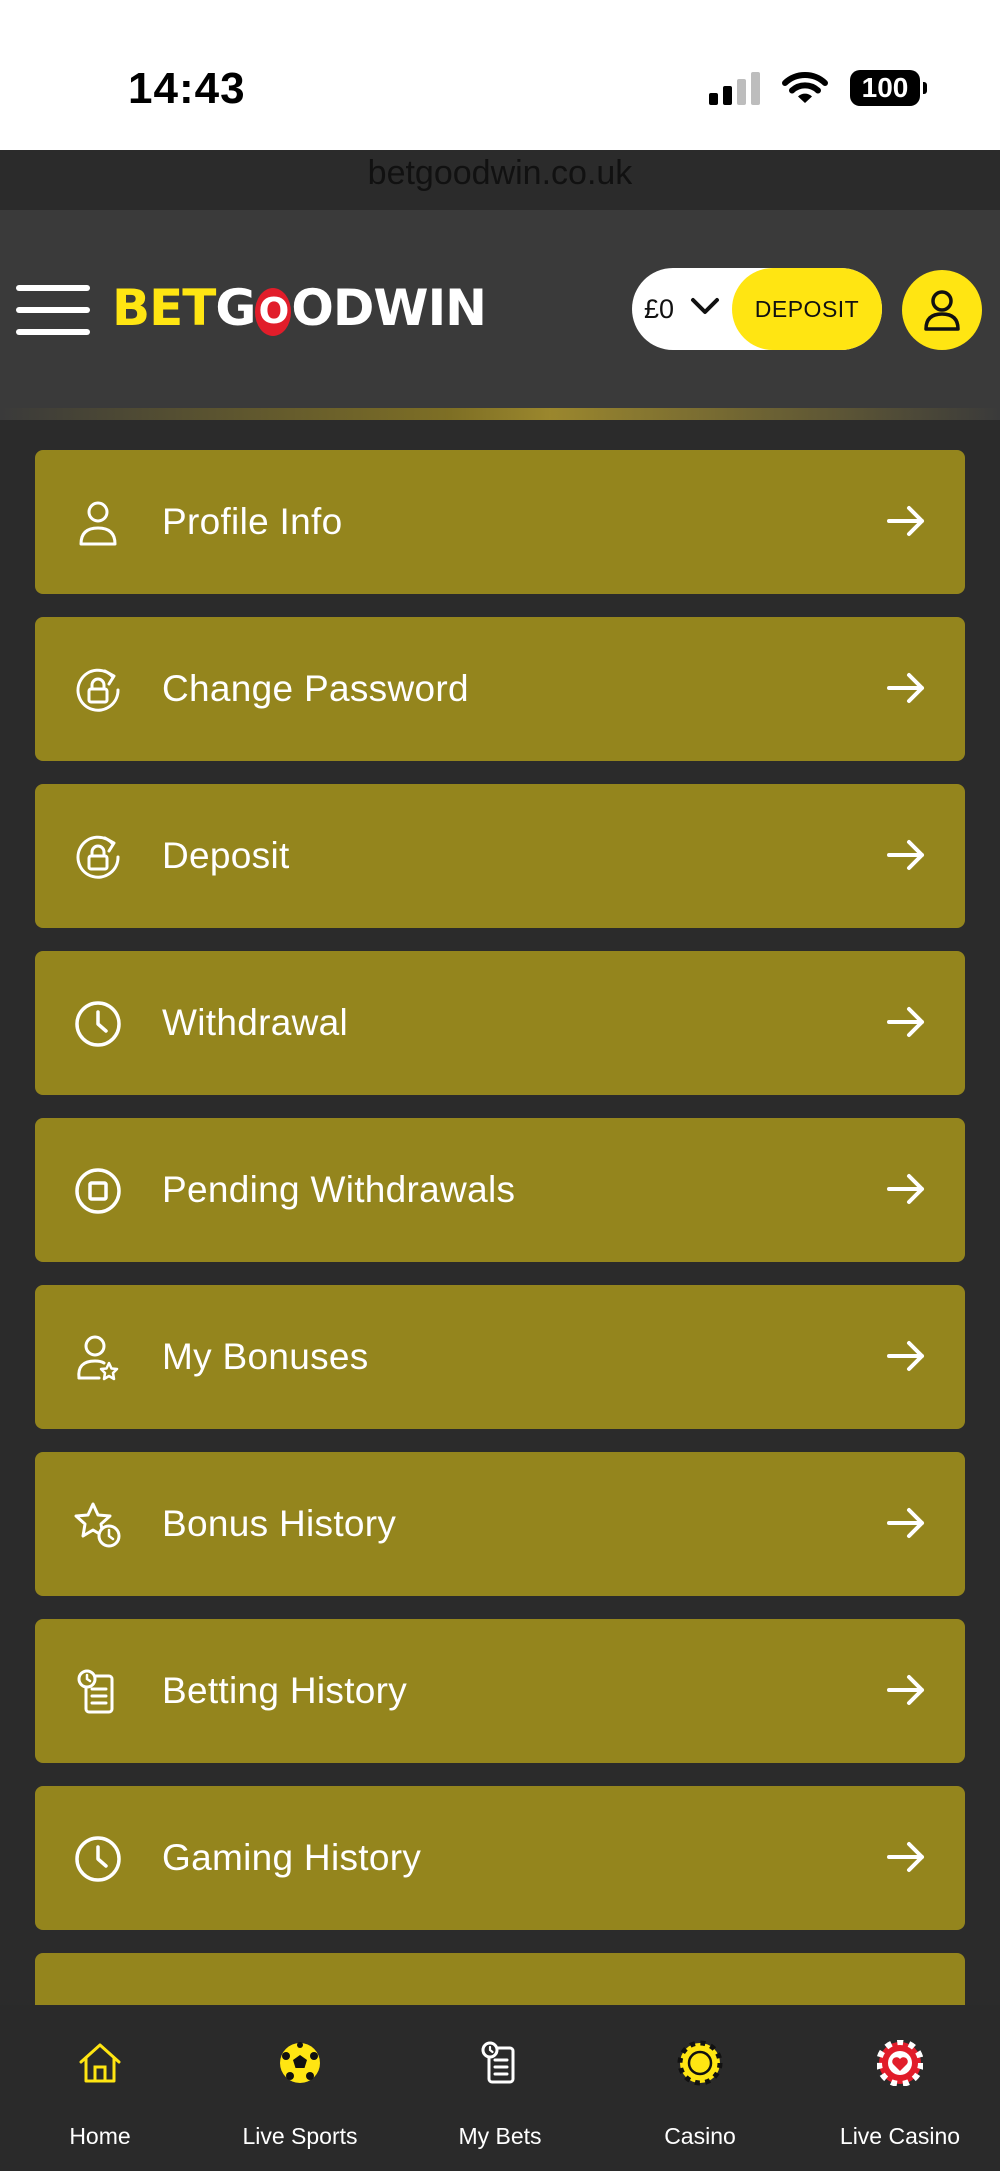 The height and width of the screenshot is (2171, 1000). Describe the element at coordinates (53, 310) in the screenshot. I see `hamburger-menu-icon` at that location.